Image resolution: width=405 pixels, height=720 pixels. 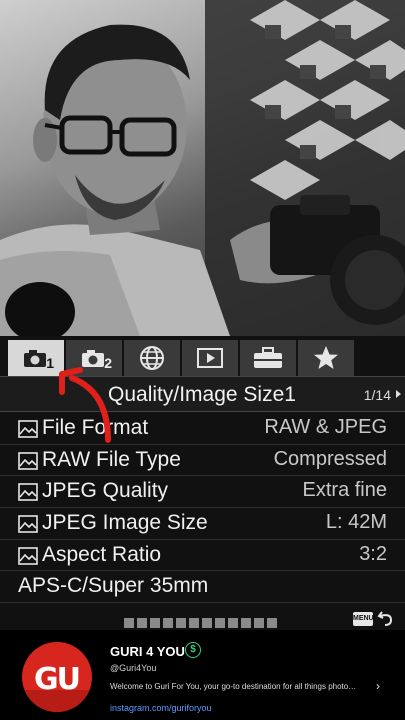 What do you see at coordinates (398, 394) in the screenshot?
I see `next-page-icon` at bounding box center [398, 394].